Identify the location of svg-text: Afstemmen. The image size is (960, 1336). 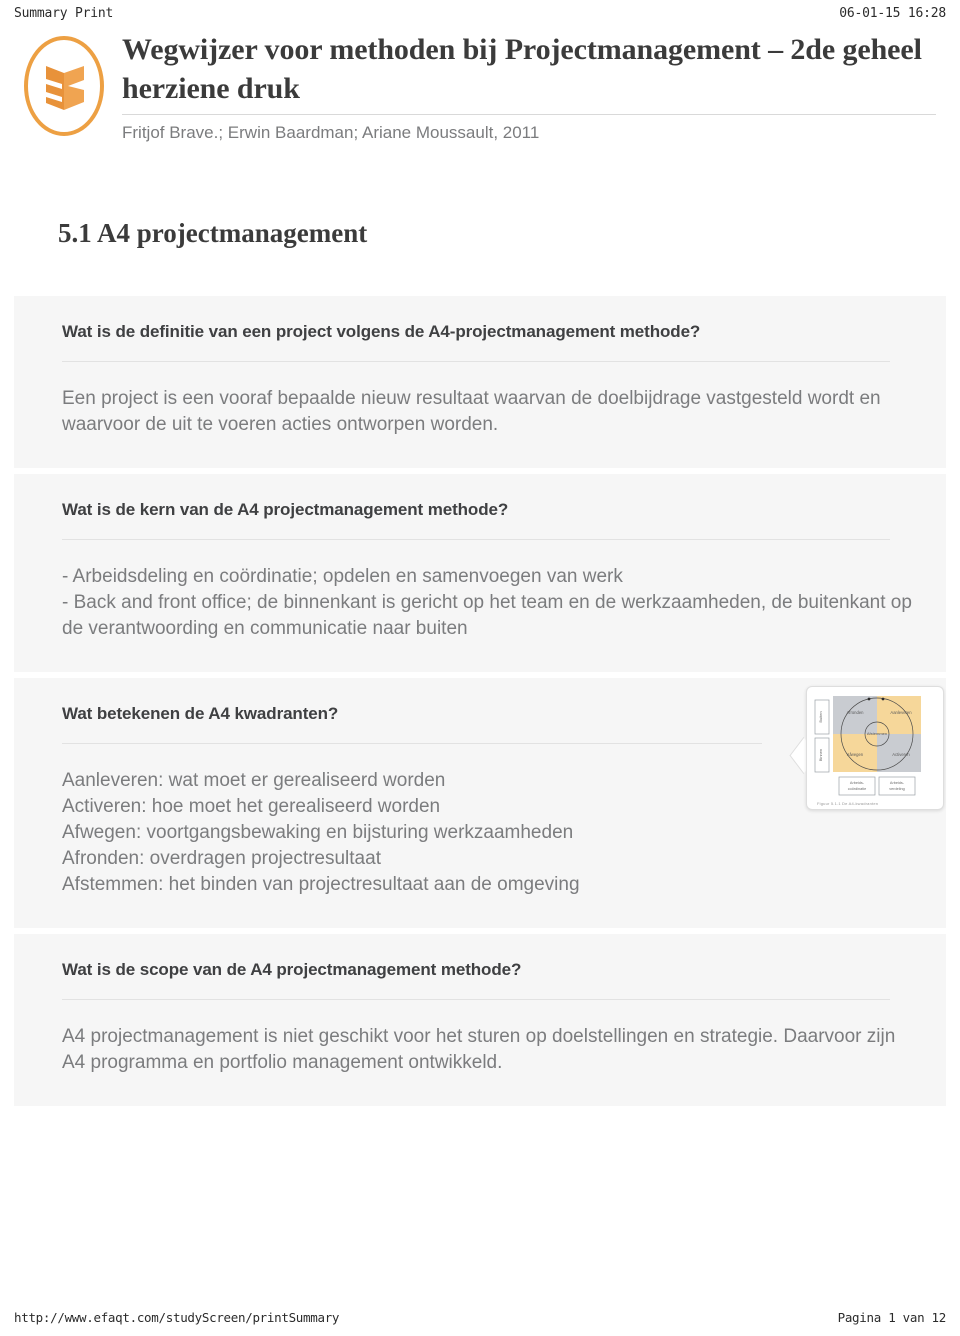
(877, 733).